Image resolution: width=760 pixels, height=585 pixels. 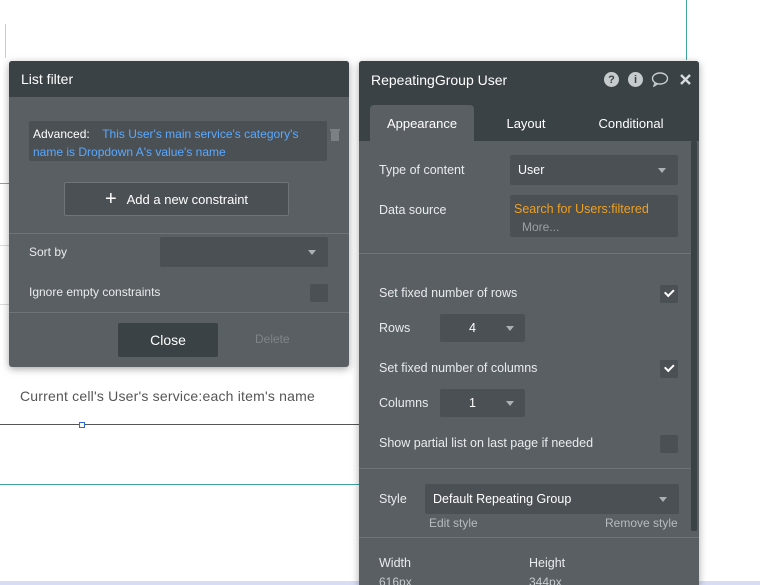 What do you see at coordinates (404, 403) in the screenshot?
I see `columns-label: Columns` at bounding box center [404, 403].